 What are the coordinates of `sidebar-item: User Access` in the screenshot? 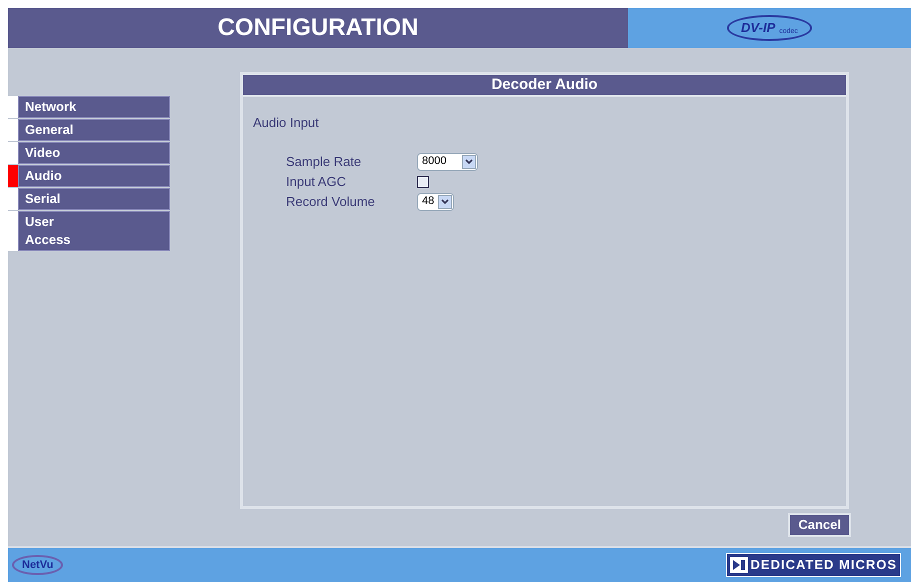 It's located at (94, 231).